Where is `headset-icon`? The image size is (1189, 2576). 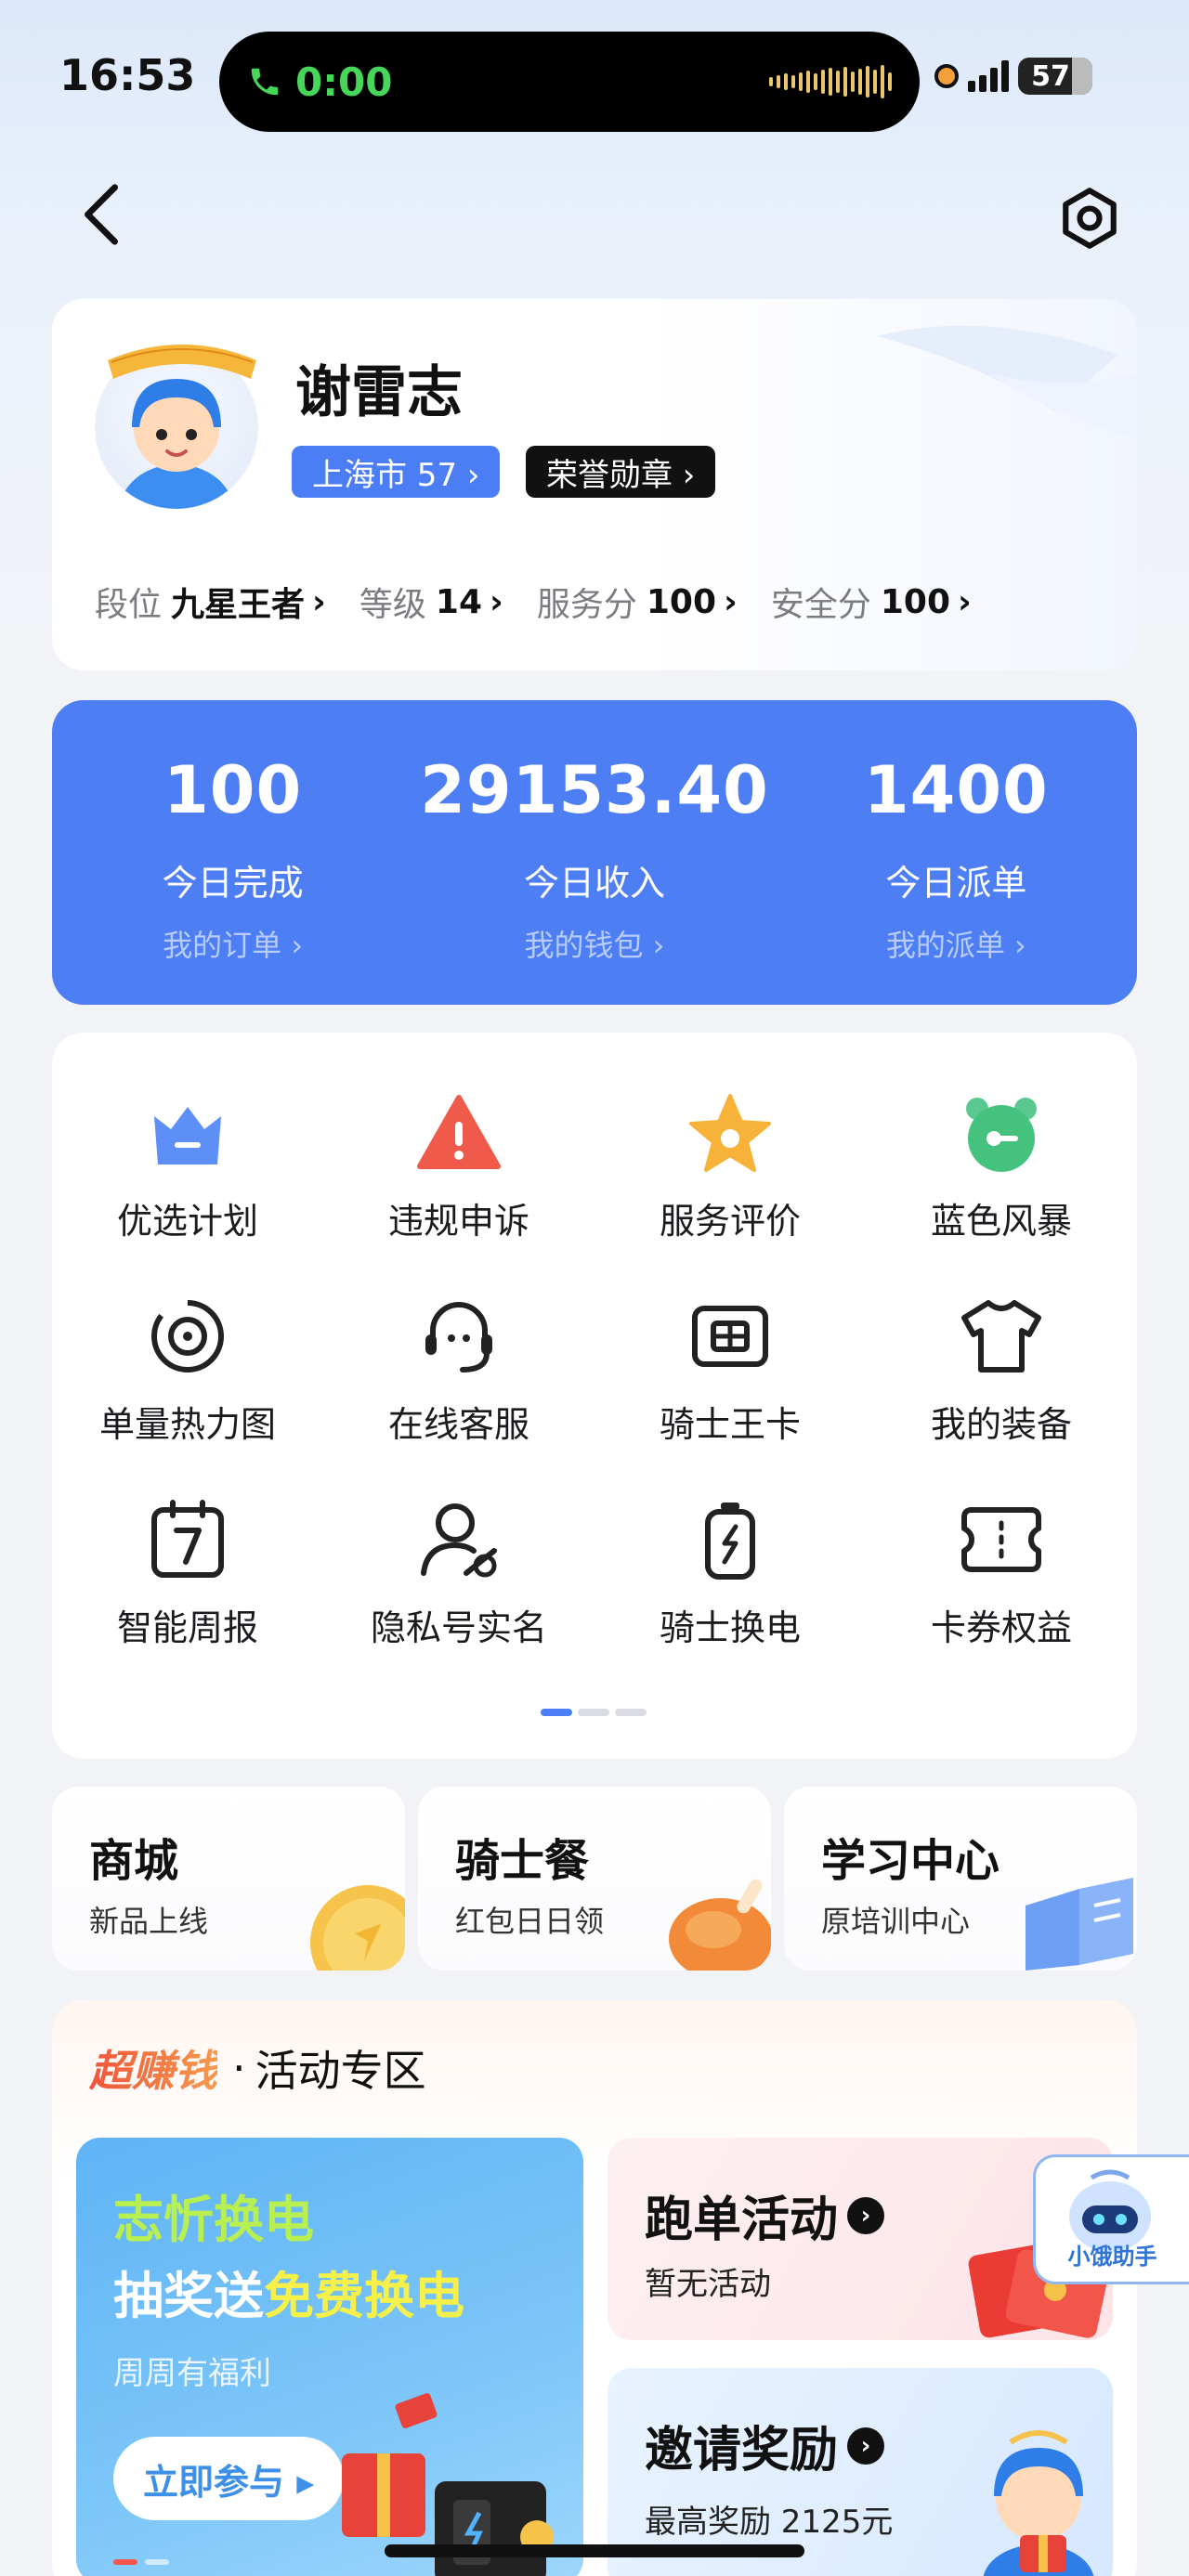
headset-icon is located at coordinates (458, 1338).